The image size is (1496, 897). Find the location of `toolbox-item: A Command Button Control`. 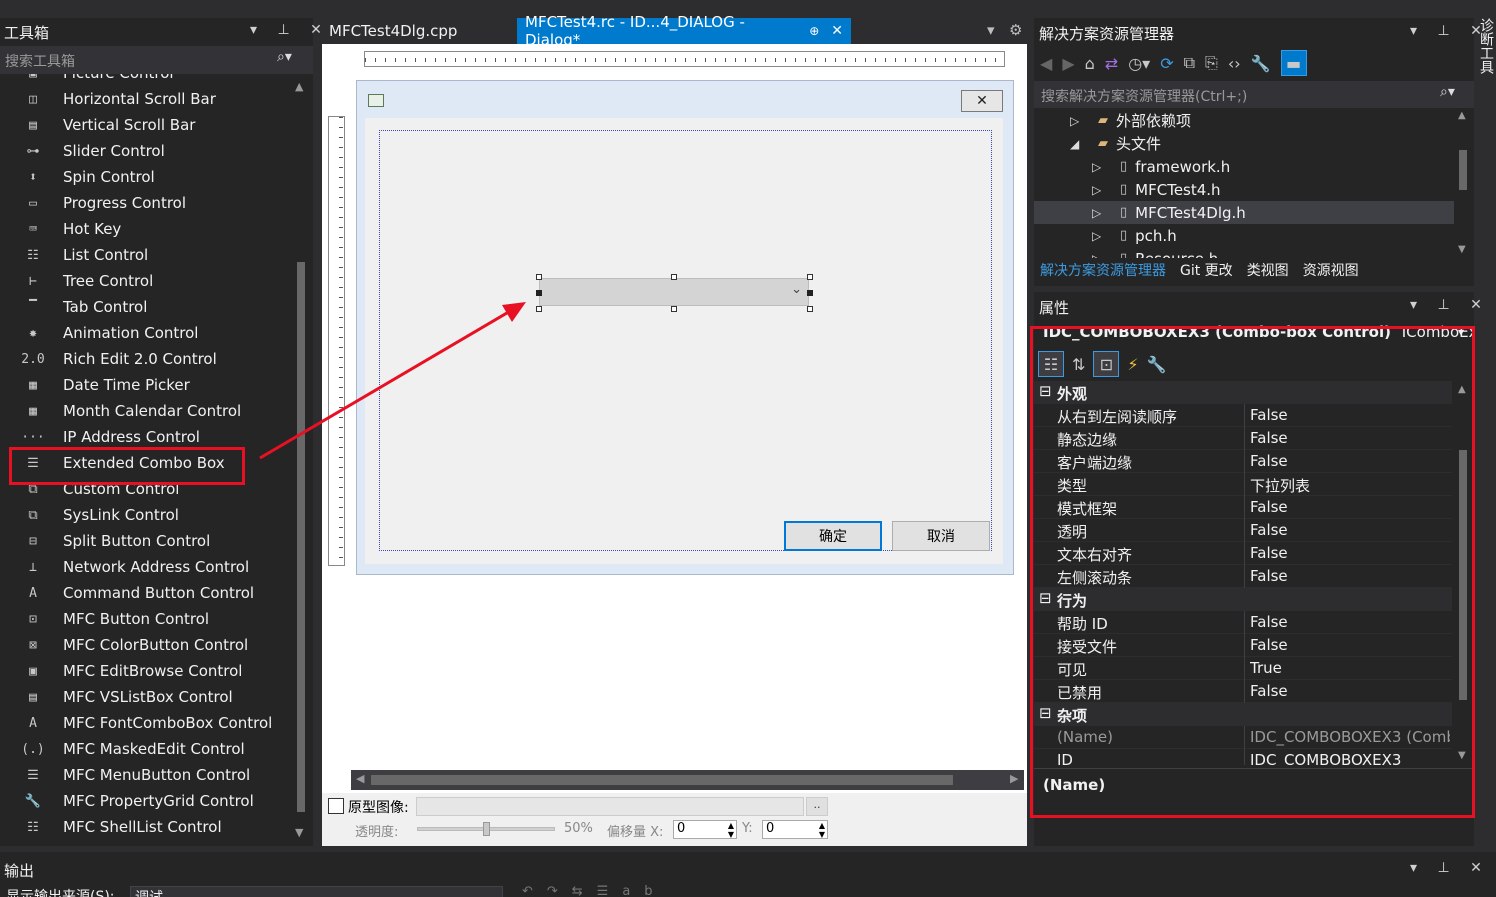

toolbox-item: A Command Button Control is located at coordinates (146, 593).